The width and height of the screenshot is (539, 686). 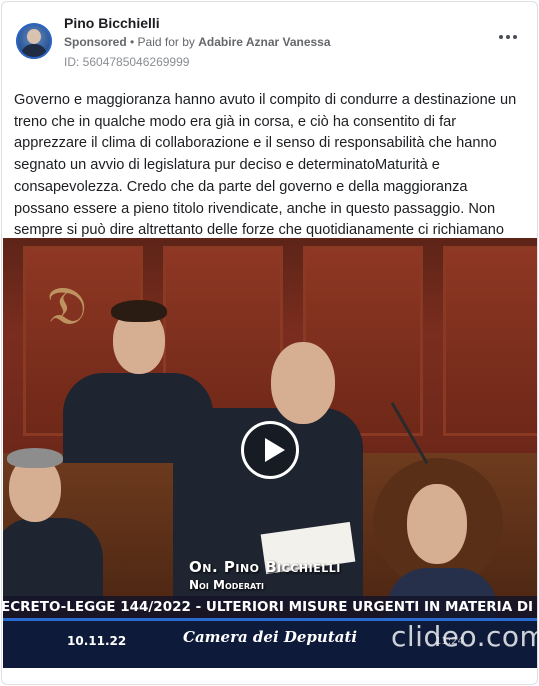 What do you see at coordinates (127, 62) in the screenshot?
I see `ad-id: ID: 5604785046269999` at bounding box center [127, 62].